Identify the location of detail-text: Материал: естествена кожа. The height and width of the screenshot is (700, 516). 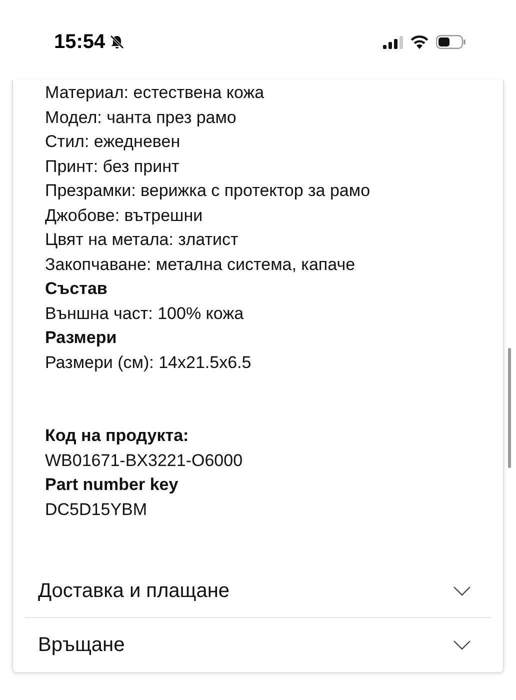
(154, 93).